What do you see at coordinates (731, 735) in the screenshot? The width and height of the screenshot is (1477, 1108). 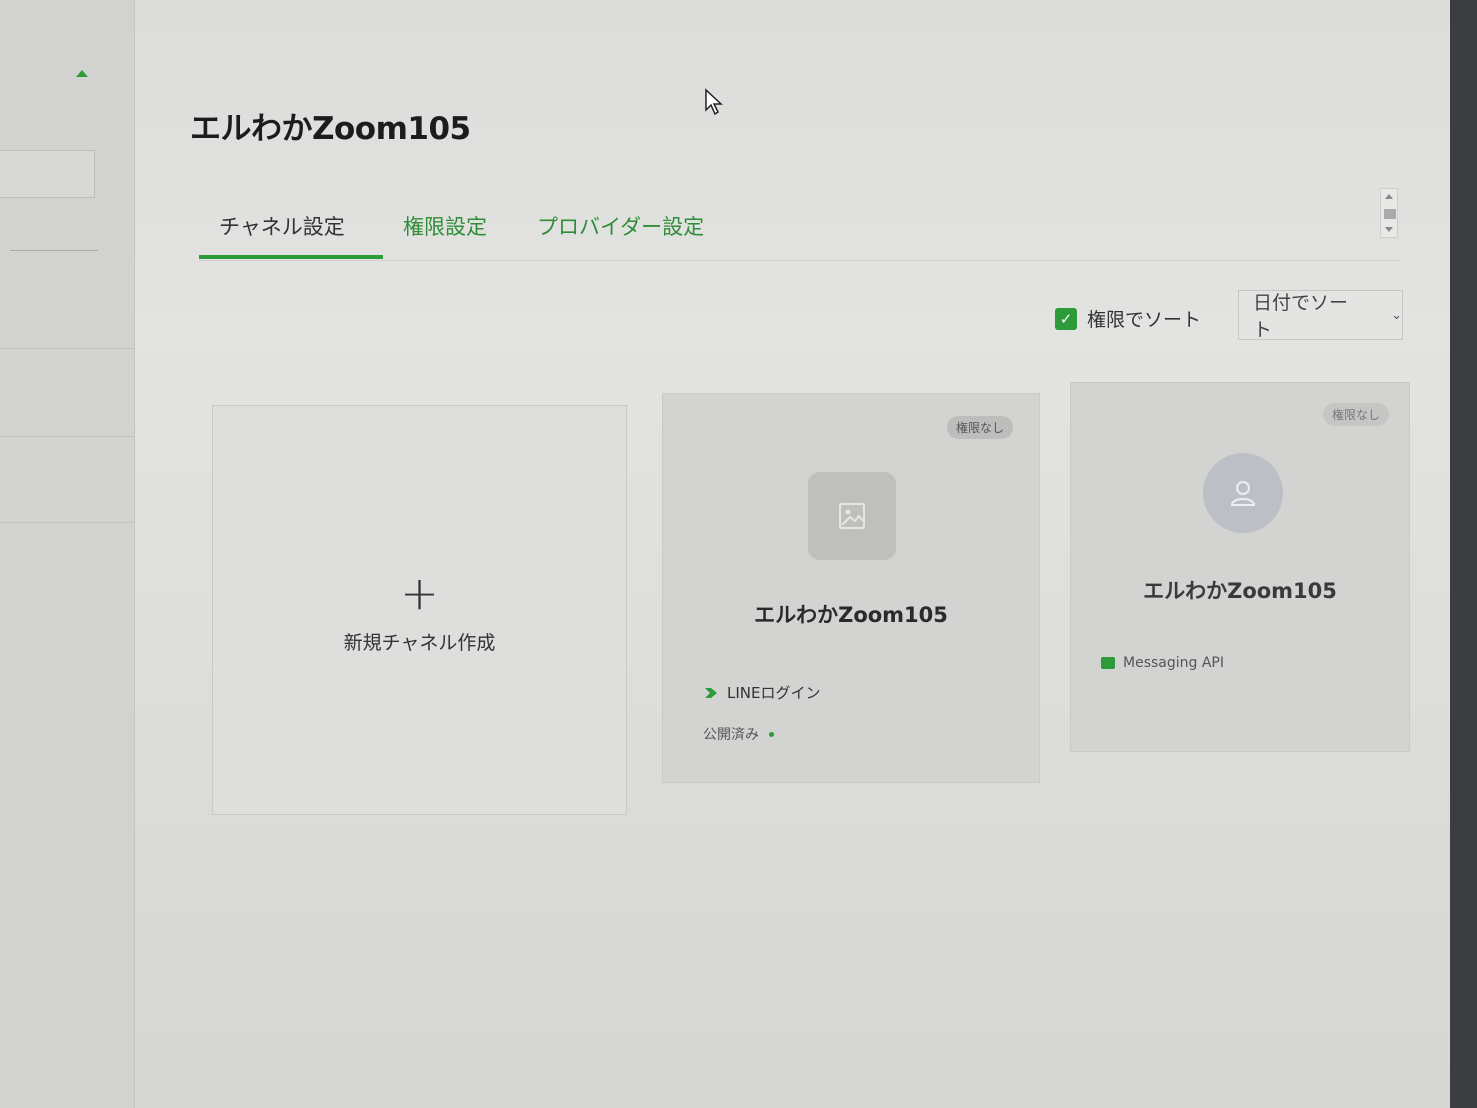 I see `channel-status-label: 公開済み` at bounding box center [731, 735].